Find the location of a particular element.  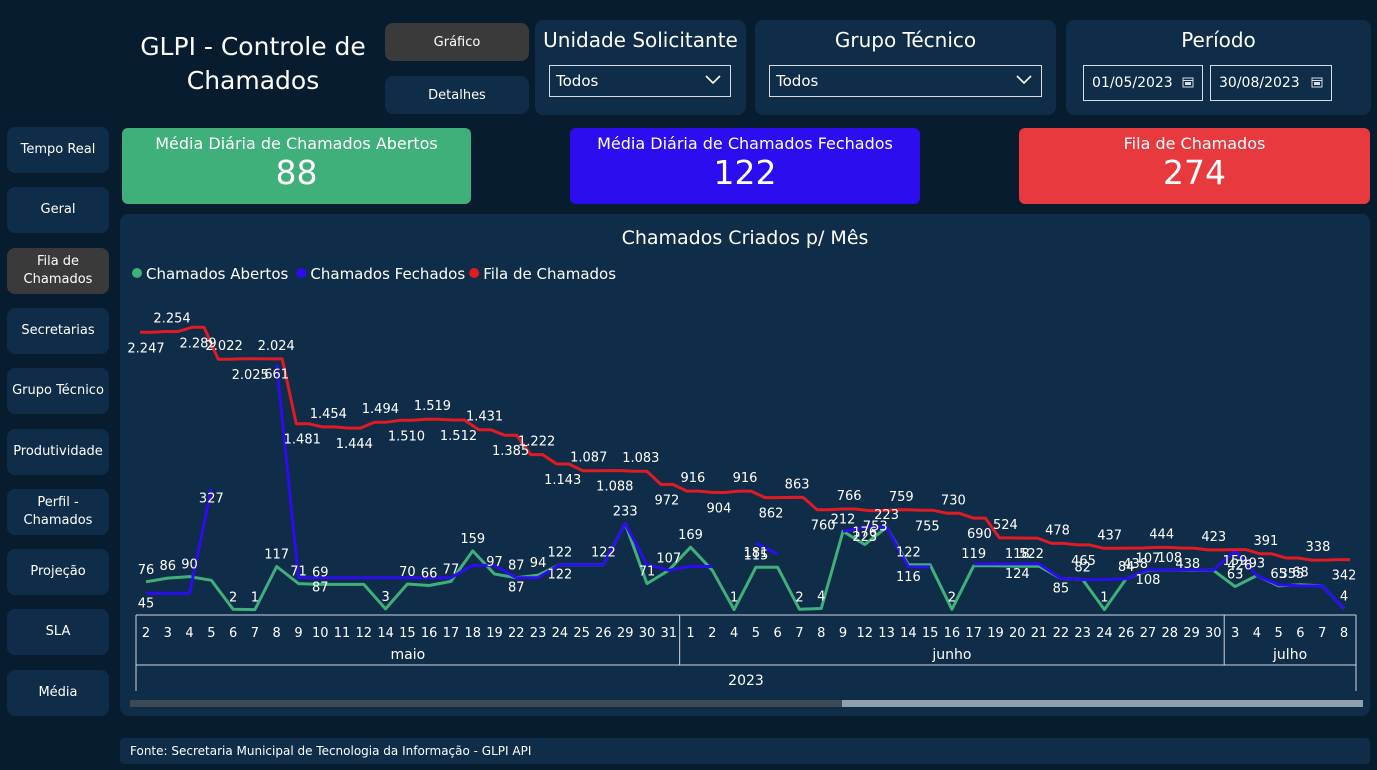

data-label-fila: 524 is located at coordinates (1005, 525).